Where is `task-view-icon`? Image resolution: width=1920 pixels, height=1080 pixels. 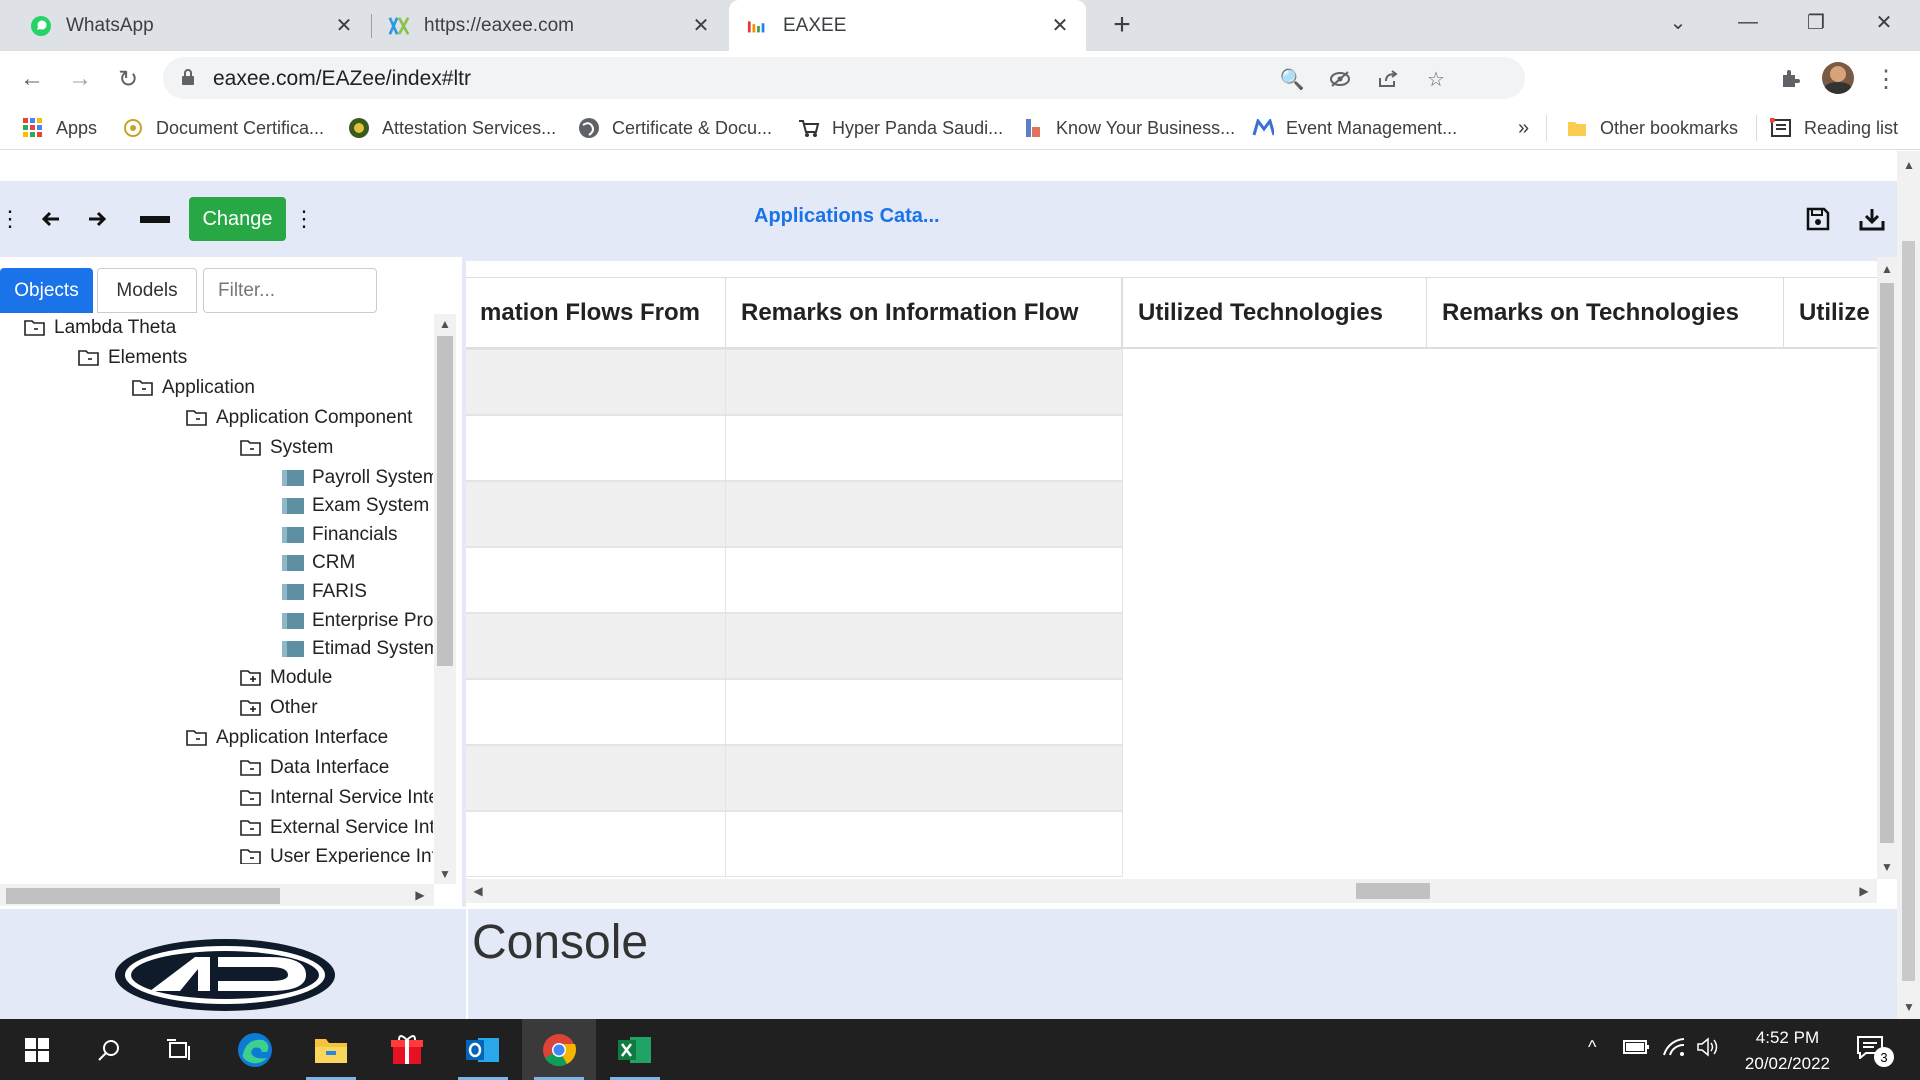 task-view-icon is located at coordinates (179, 1049).